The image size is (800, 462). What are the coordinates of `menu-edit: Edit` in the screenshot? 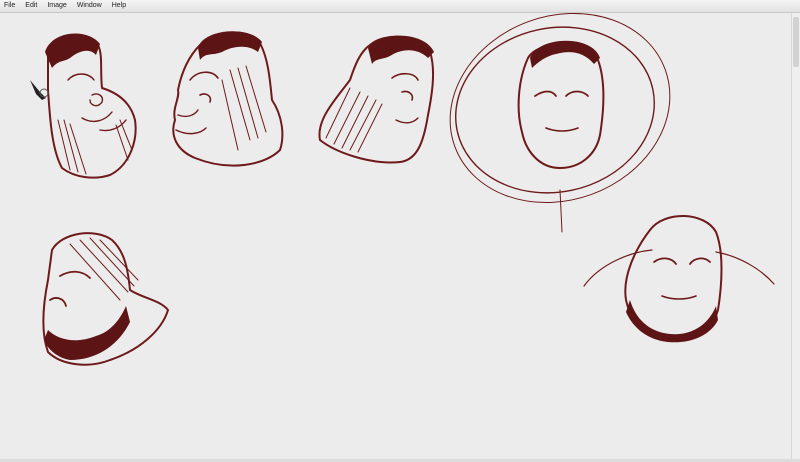 It's located at (31, 6).